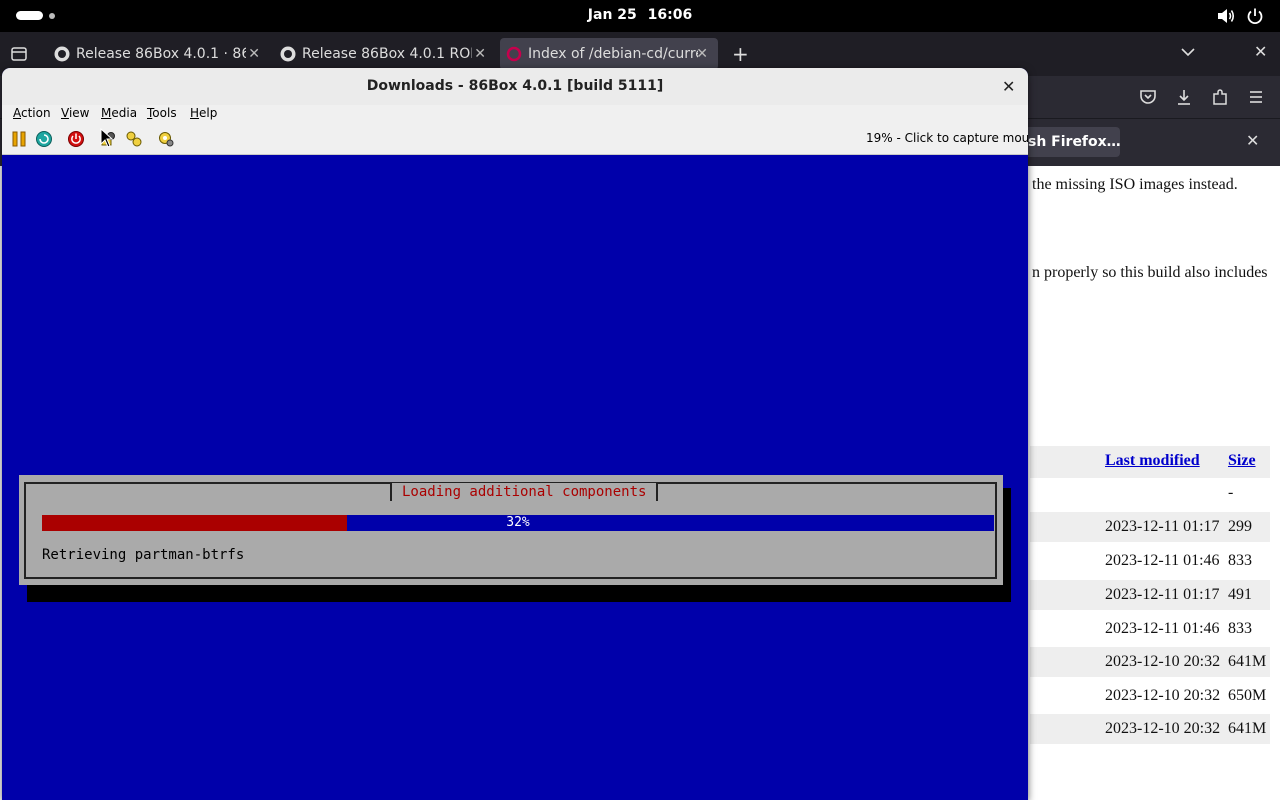 The image size is (1280, 800). I want to click on menu-view-mnemonic: V, so click(65, 113).